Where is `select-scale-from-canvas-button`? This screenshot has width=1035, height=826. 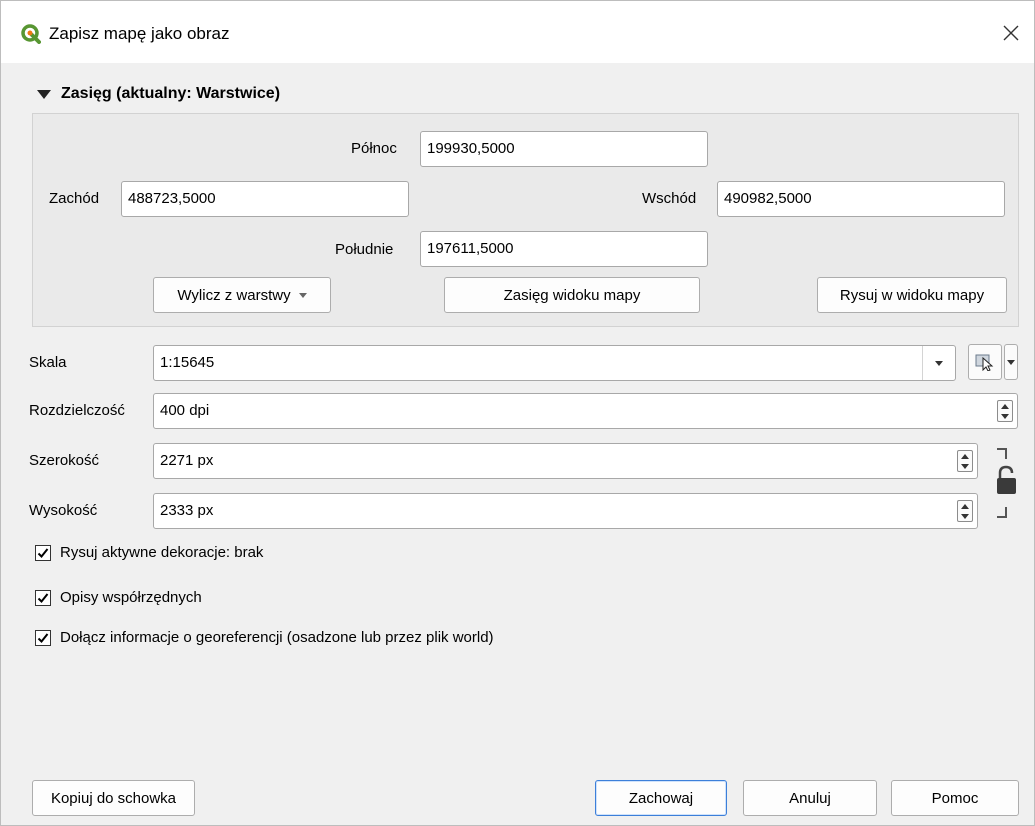
select-scale-from-canvas-button is located at coordinates (985, 362).